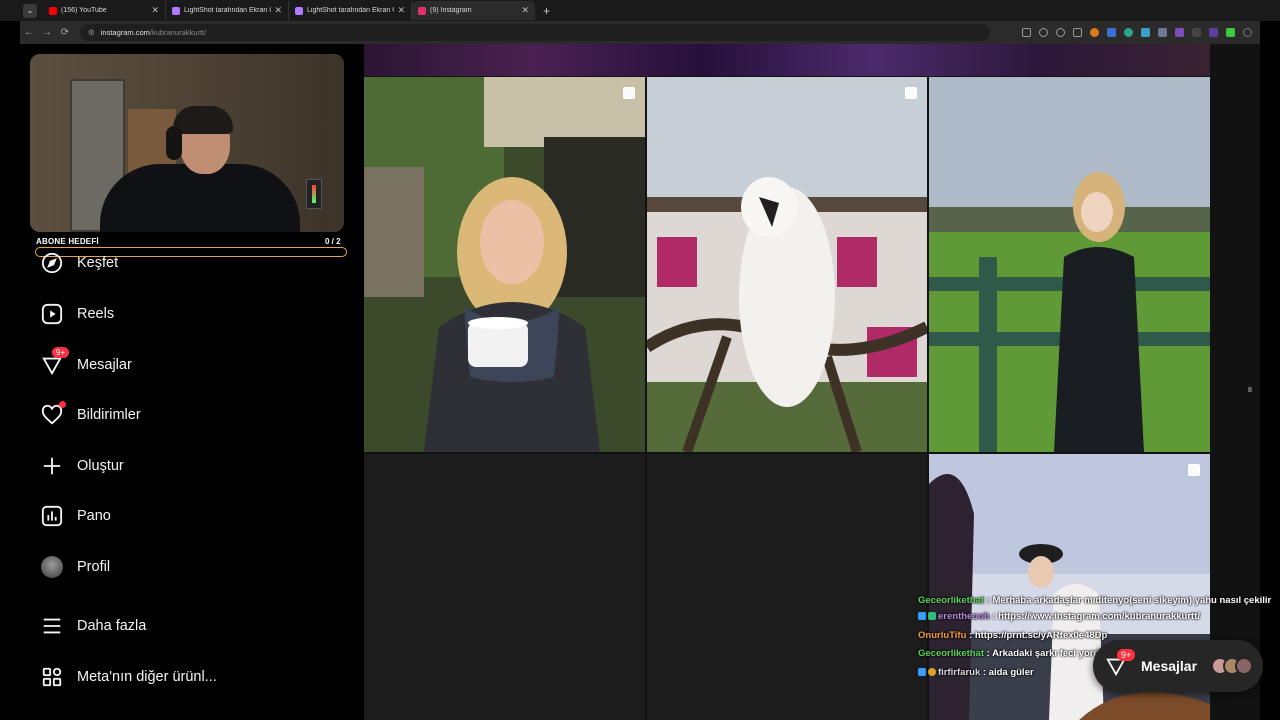 Image resolution: width=1280 pixels, height=720 pixels. I want to click on sidebar-item-label: Profil, so click(94, 567).